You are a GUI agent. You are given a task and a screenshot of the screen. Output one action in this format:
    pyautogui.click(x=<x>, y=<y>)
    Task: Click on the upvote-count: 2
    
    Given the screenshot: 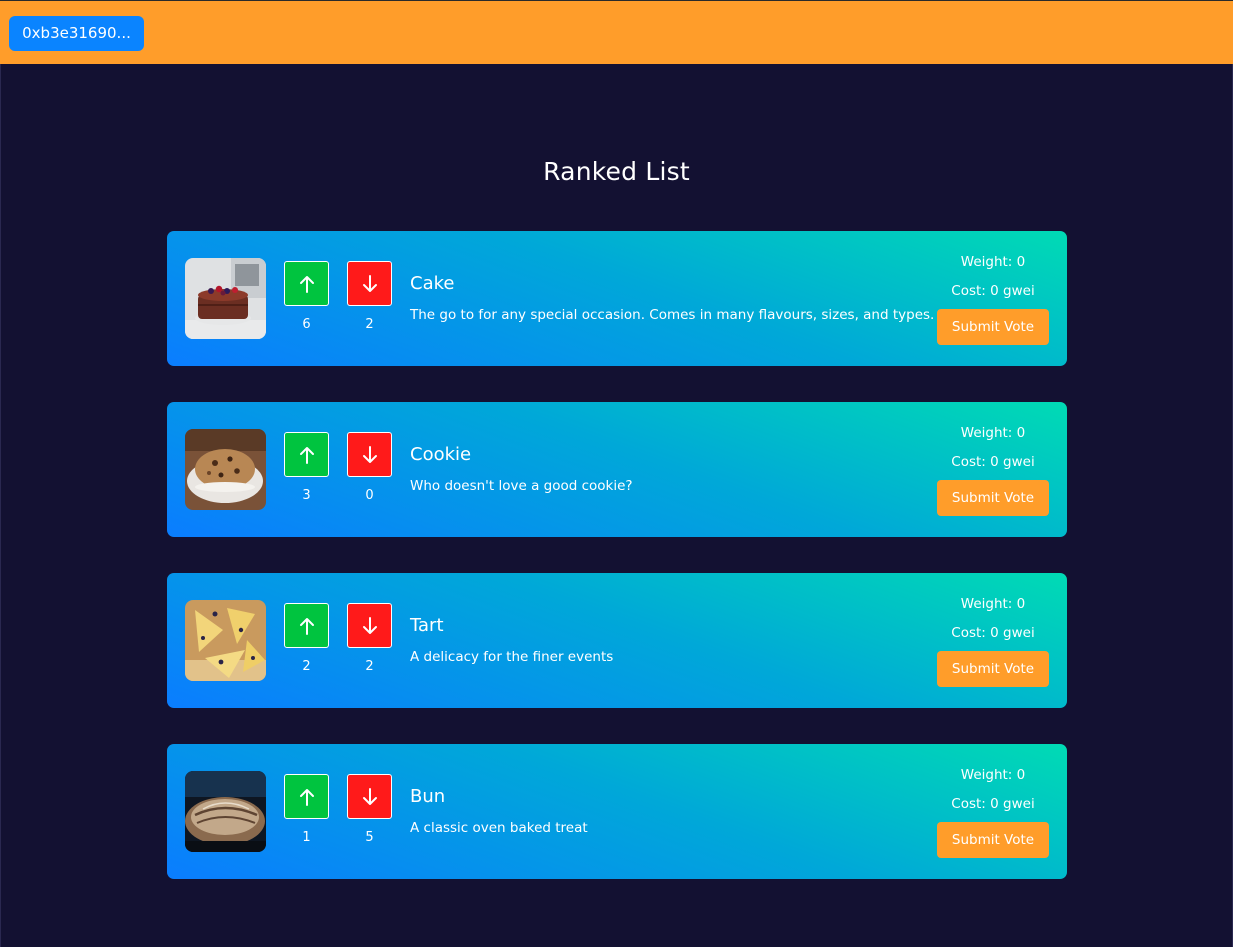 What is the action you would take?
    pyautogui.click(x=306, y=666)
    